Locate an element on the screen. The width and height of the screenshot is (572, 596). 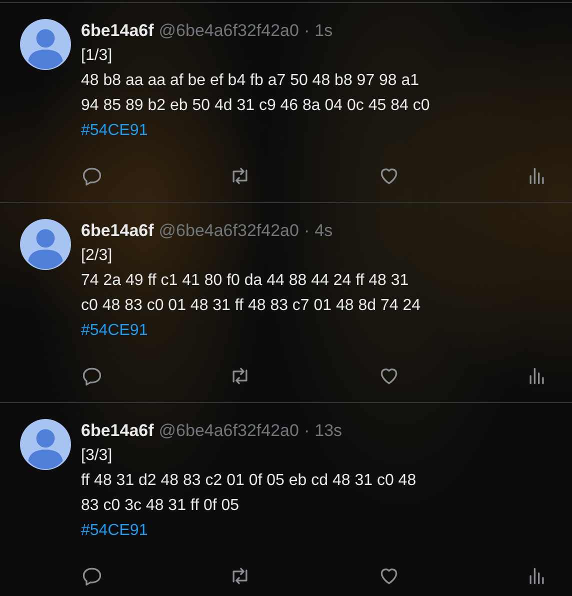
post-text: [1/3] 48 b8 aa aa af be ef b4 fb a7 50 48 b8 97 98 a1 94 85 89 b2 eb 50 4d 31 c9 46 8a 04 0c 45 84 c0 is located at coordinates (256, 81).